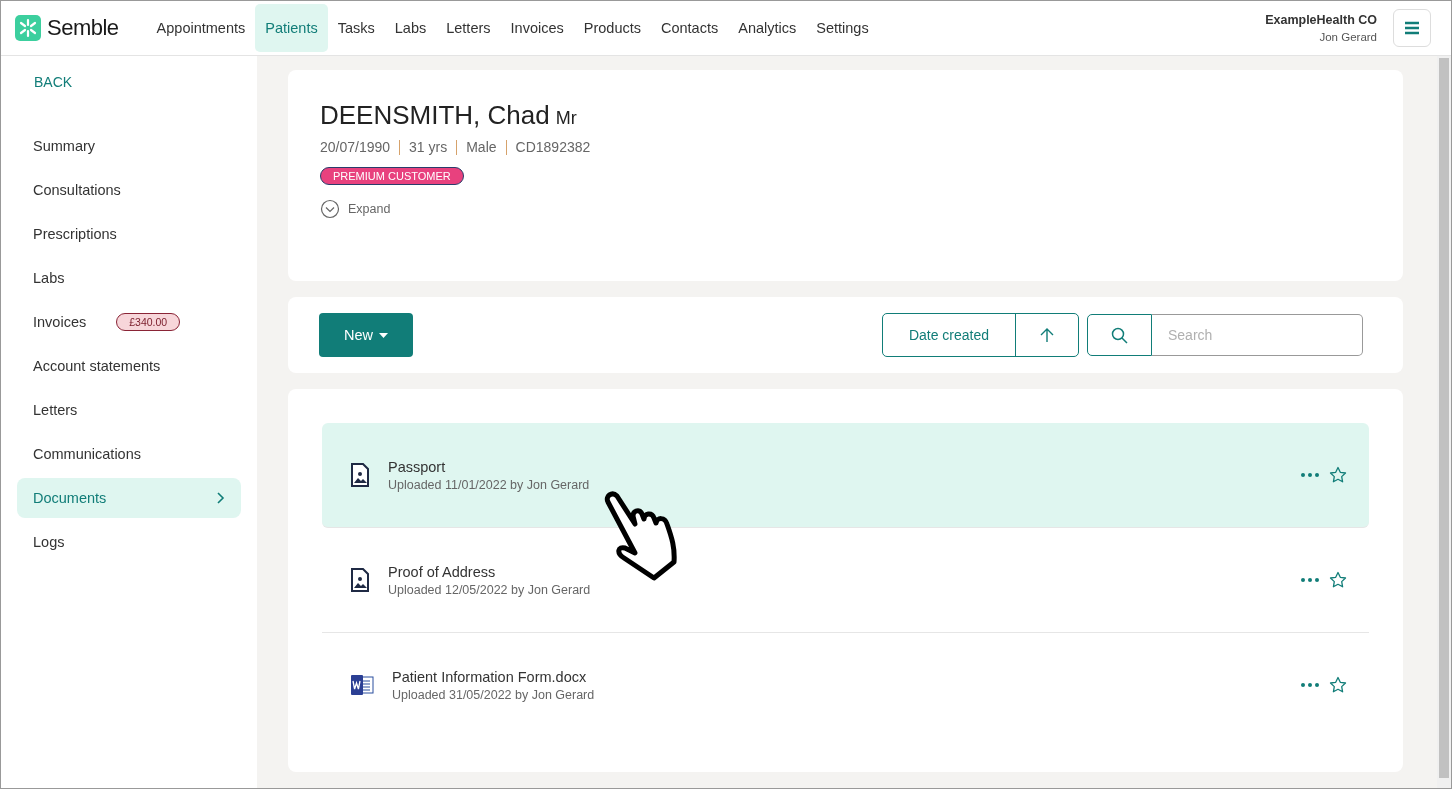 This screenshot has height=789, width=1452. What do you see at coordinates (845, 685) in the screenshot?
I see `document-row: Patient Information Form.docx Uploaded 31/05/2022 by Jon Gerard` at bounding box center [845, 685].